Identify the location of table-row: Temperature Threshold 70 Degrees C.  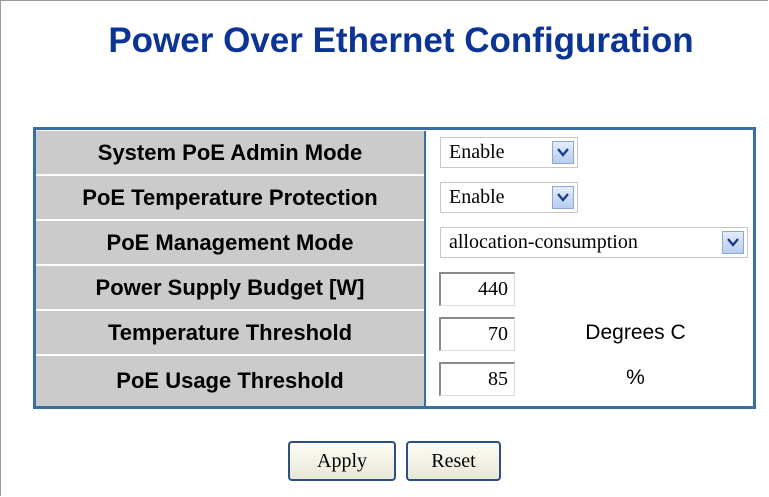
(394, 333).